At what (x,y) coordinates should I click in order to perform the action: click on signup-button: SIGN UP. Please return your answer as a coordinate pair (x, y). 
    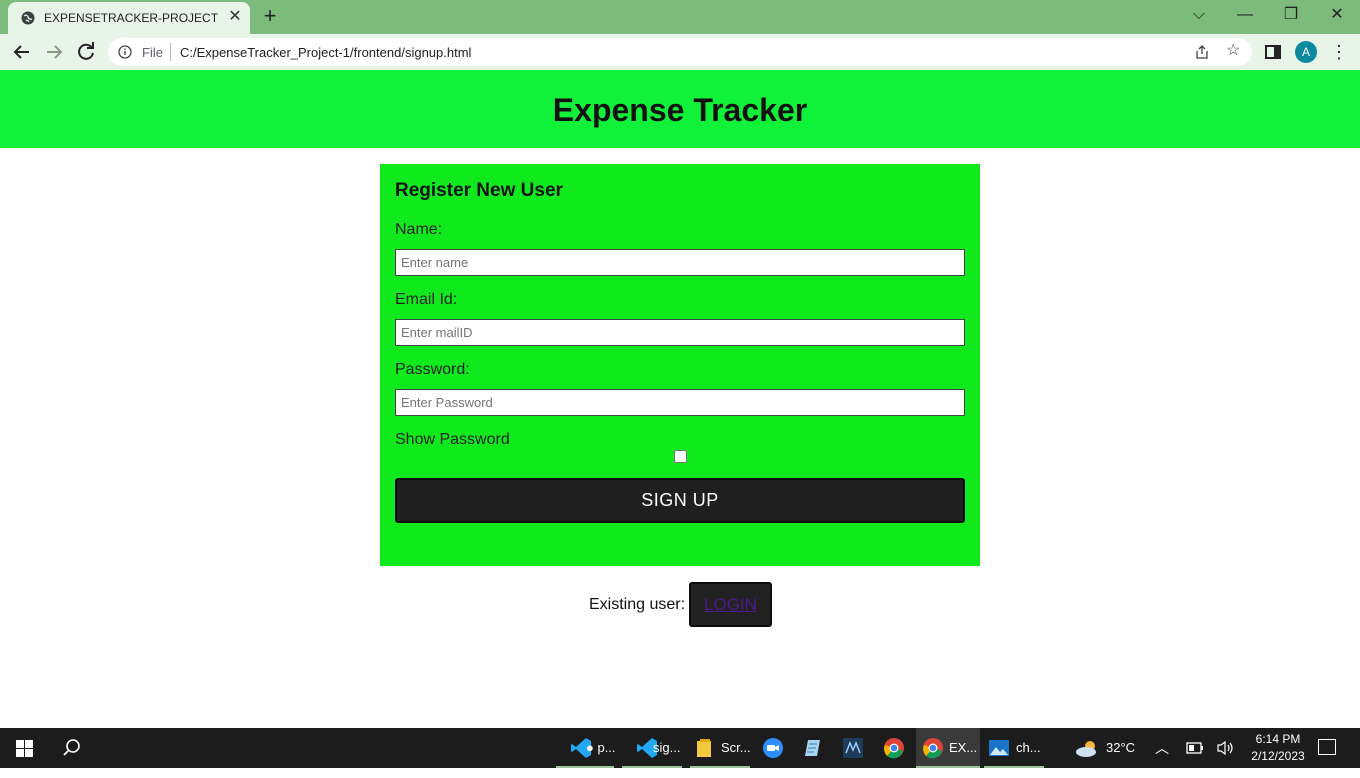
    Looking at the image, I should click on (680, 500).